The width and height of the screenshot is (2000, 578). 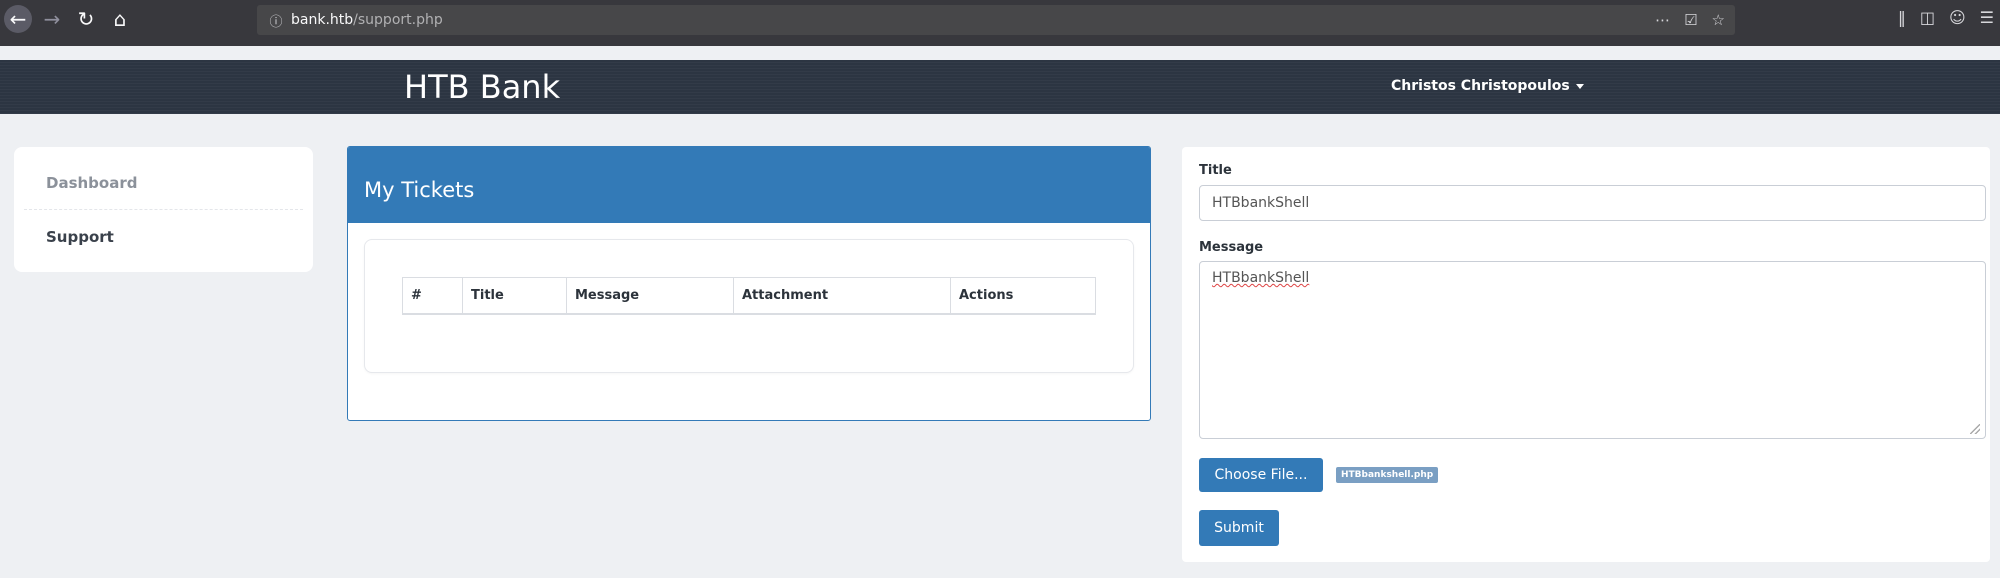 What do you see at coordinates (842, 296) in the screenshot?
I see `column-header-attachment: Attachment` at bounding box center [842, 296].